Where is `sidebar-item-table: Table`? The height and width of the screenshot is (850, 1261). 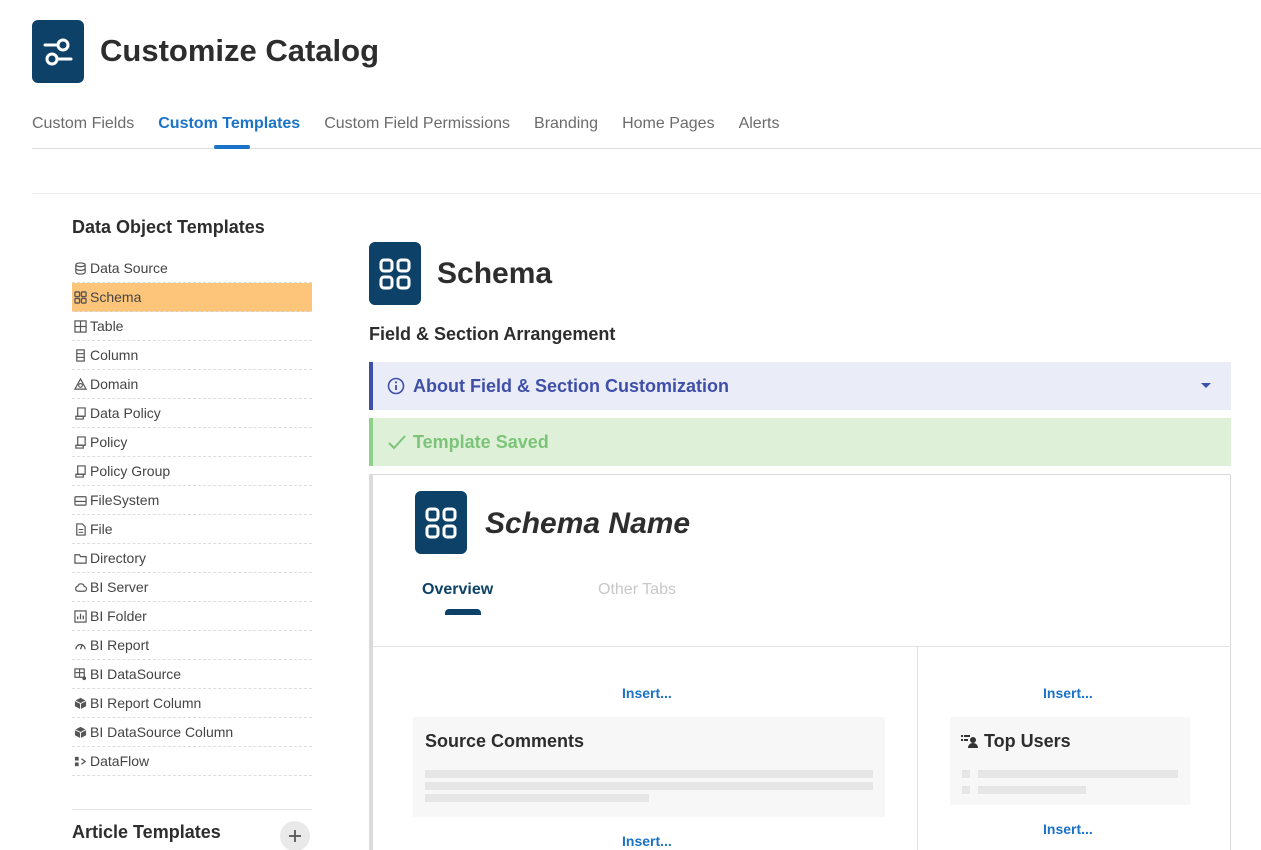 sidebar-item-table: Table is located at coordinates (192, 326).